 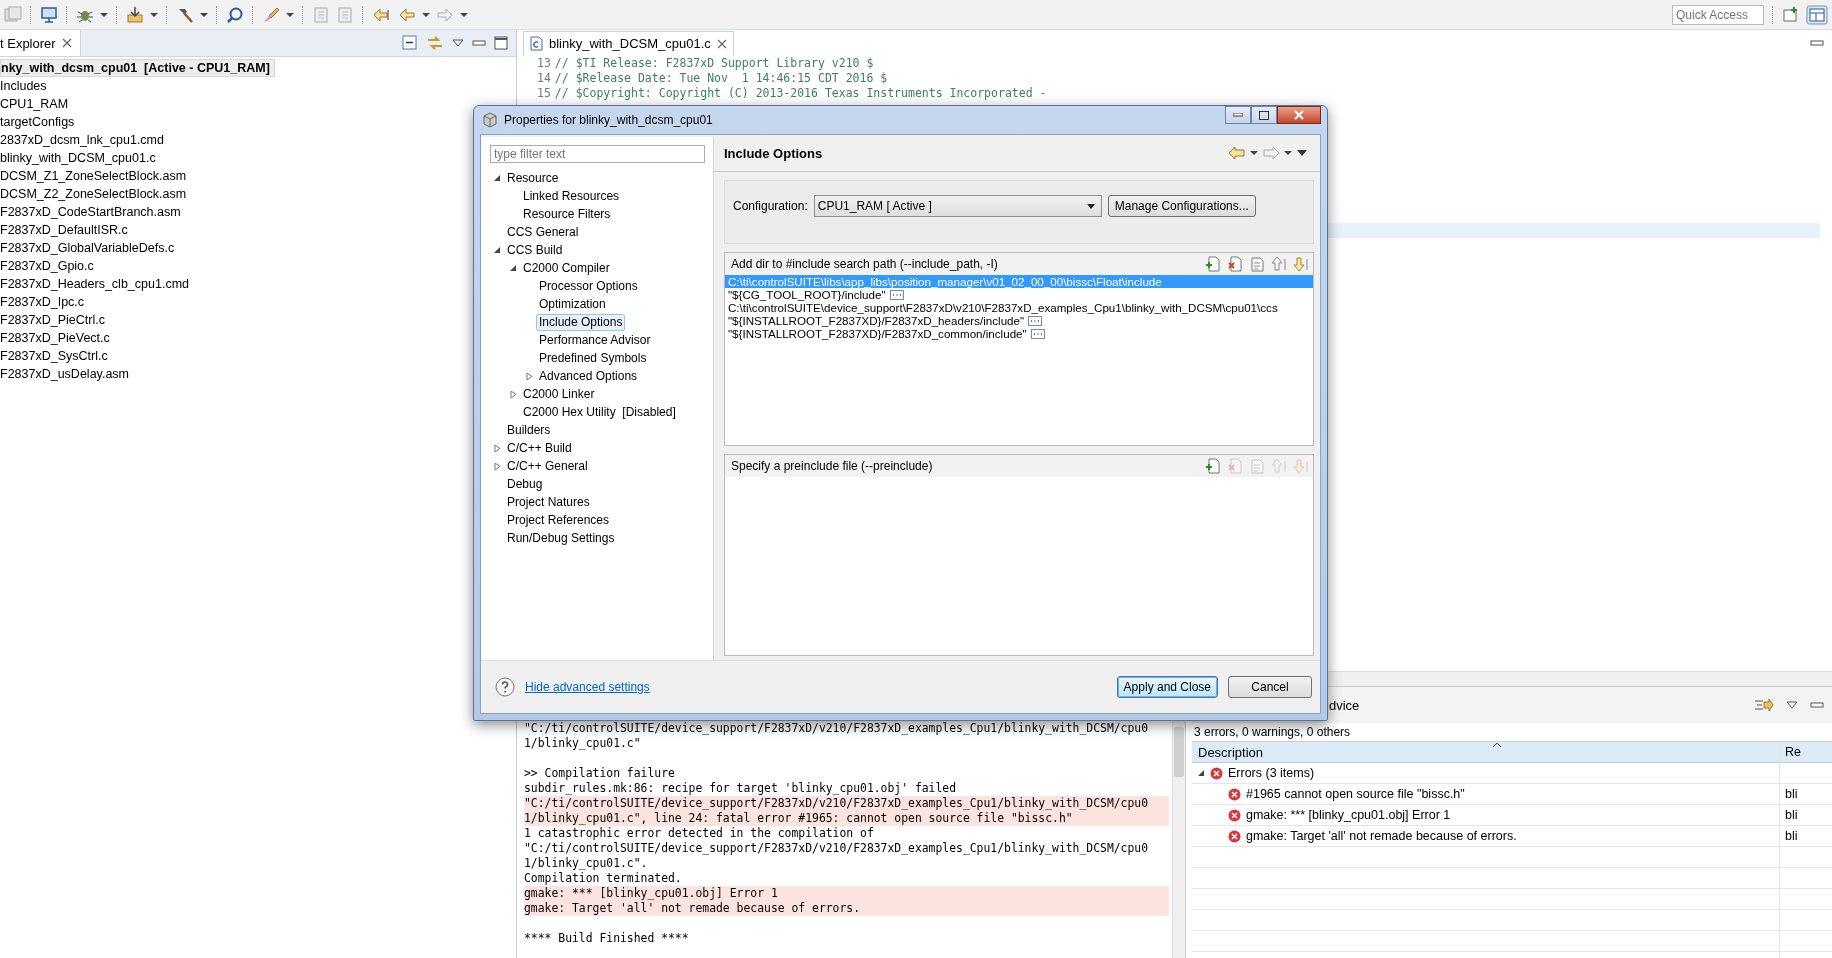 I want to click on tree-item: blinky_with_DCSM_cpu01.c, so click(x=80, y=158).